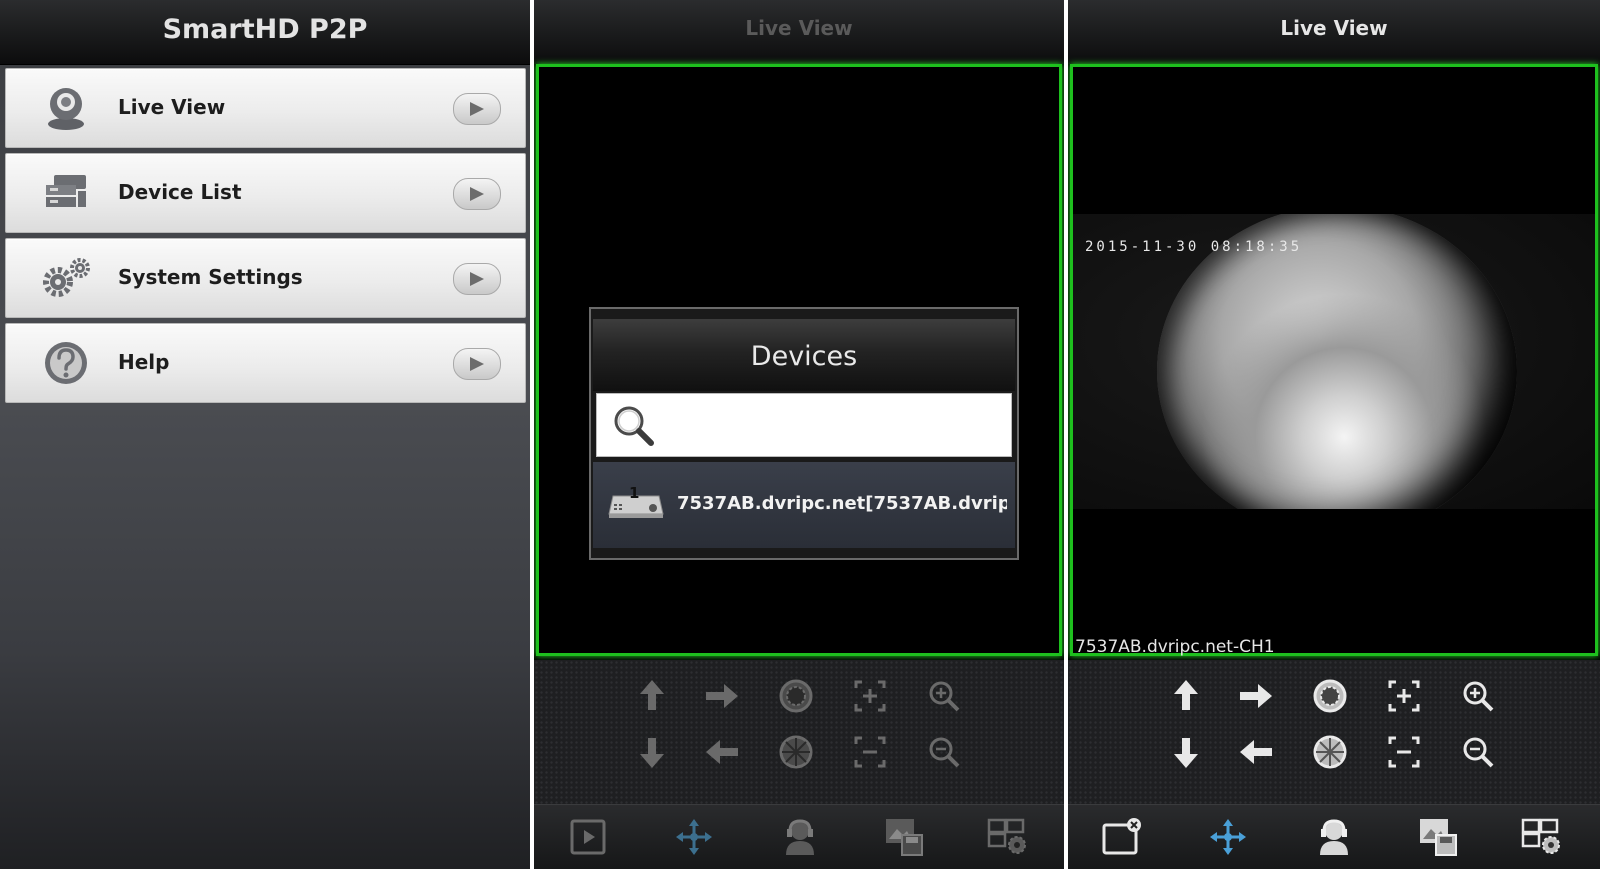  I want to click on devices-dialog: Devices 1 7537AB.dvripc.net[7537AB.dvrip, so click(804, 433).